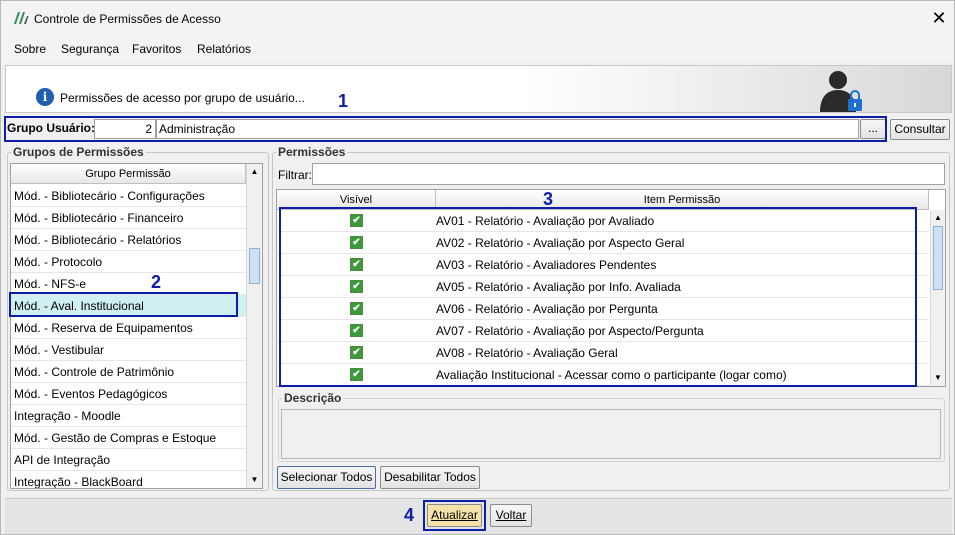 The height and width of the screenshot is (535, 955). What do you see at coordinates (841, 91) in the screenshot?
I see `user-lock-icon` at bounding box center [841, 91].